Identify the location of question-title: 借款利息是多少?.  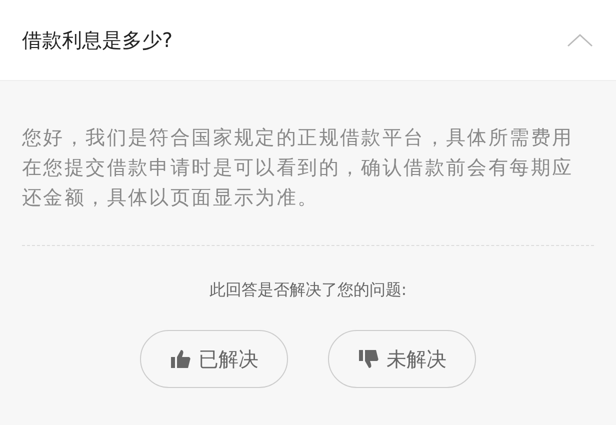
(97, 40).